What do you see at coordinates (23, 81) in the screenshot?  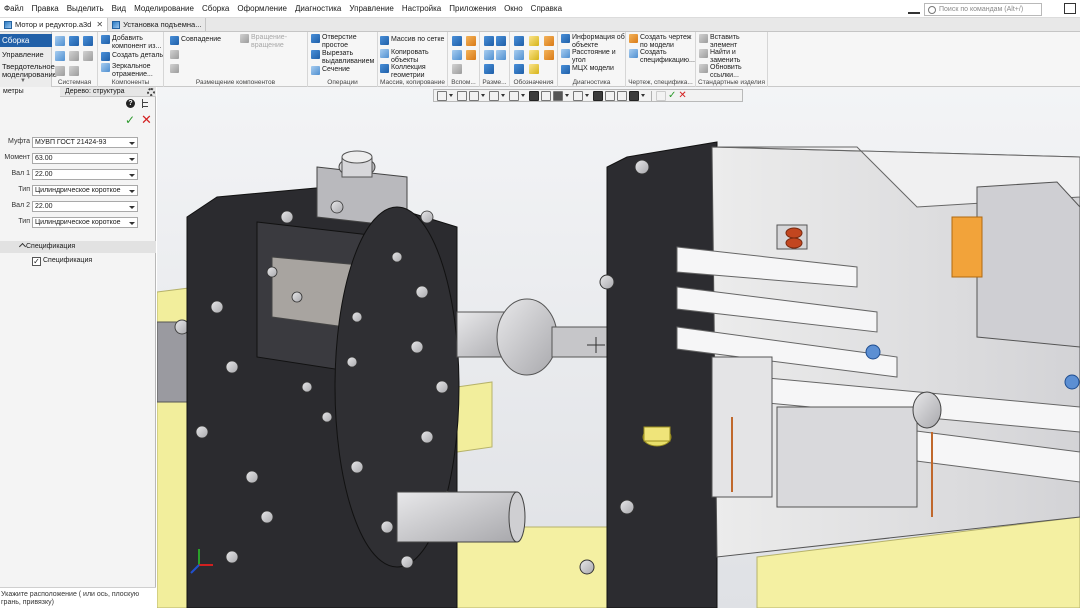 I see `chevron-down-icon: ▼` at bounding box center [23, 81].